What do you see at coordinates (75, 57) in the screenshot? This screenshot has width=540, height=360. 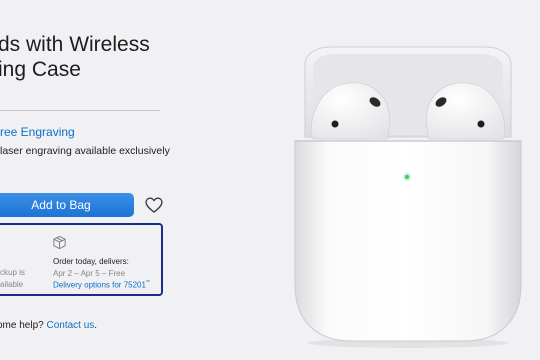 I see `product-title: ds with Wireless ing Case` at bounding box center [75, 57].